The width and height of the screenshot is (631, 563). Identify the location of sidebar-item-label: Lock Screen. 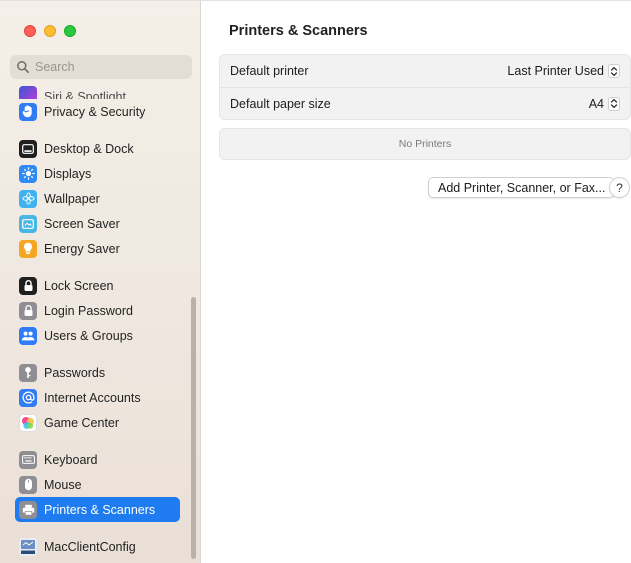
(79, 285).